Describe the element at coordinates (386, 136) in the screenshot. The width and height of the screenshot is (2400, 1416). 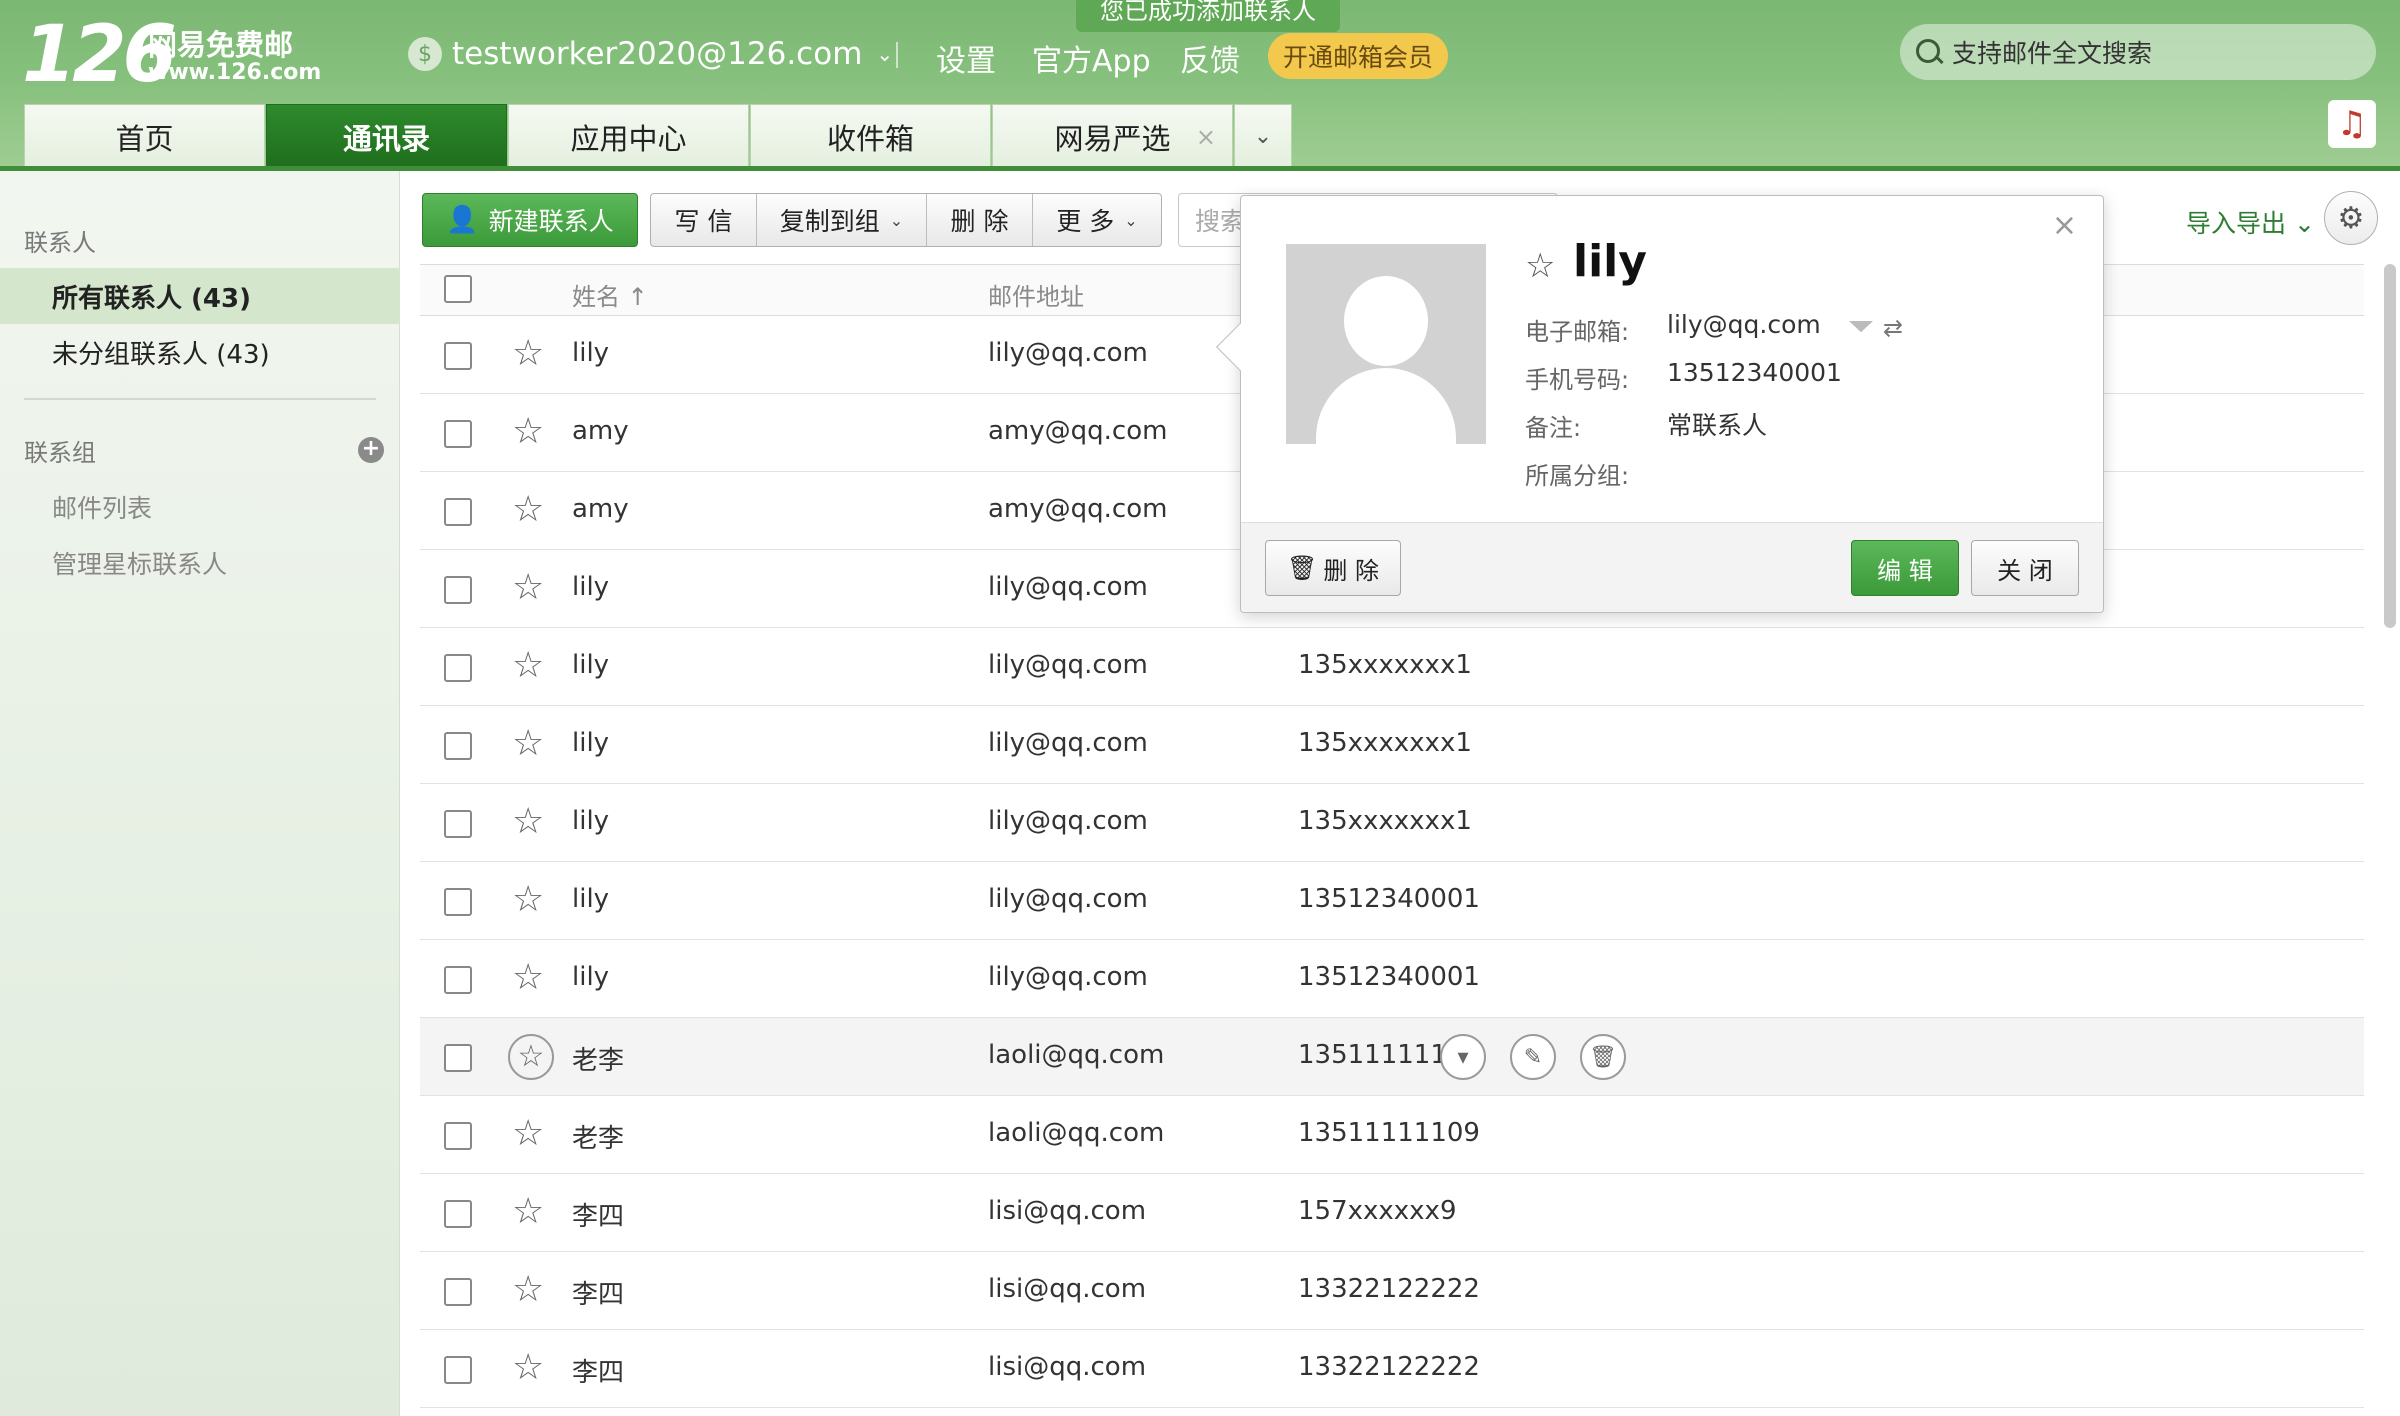
I see `tab-contacts: 通讯录` at that location.